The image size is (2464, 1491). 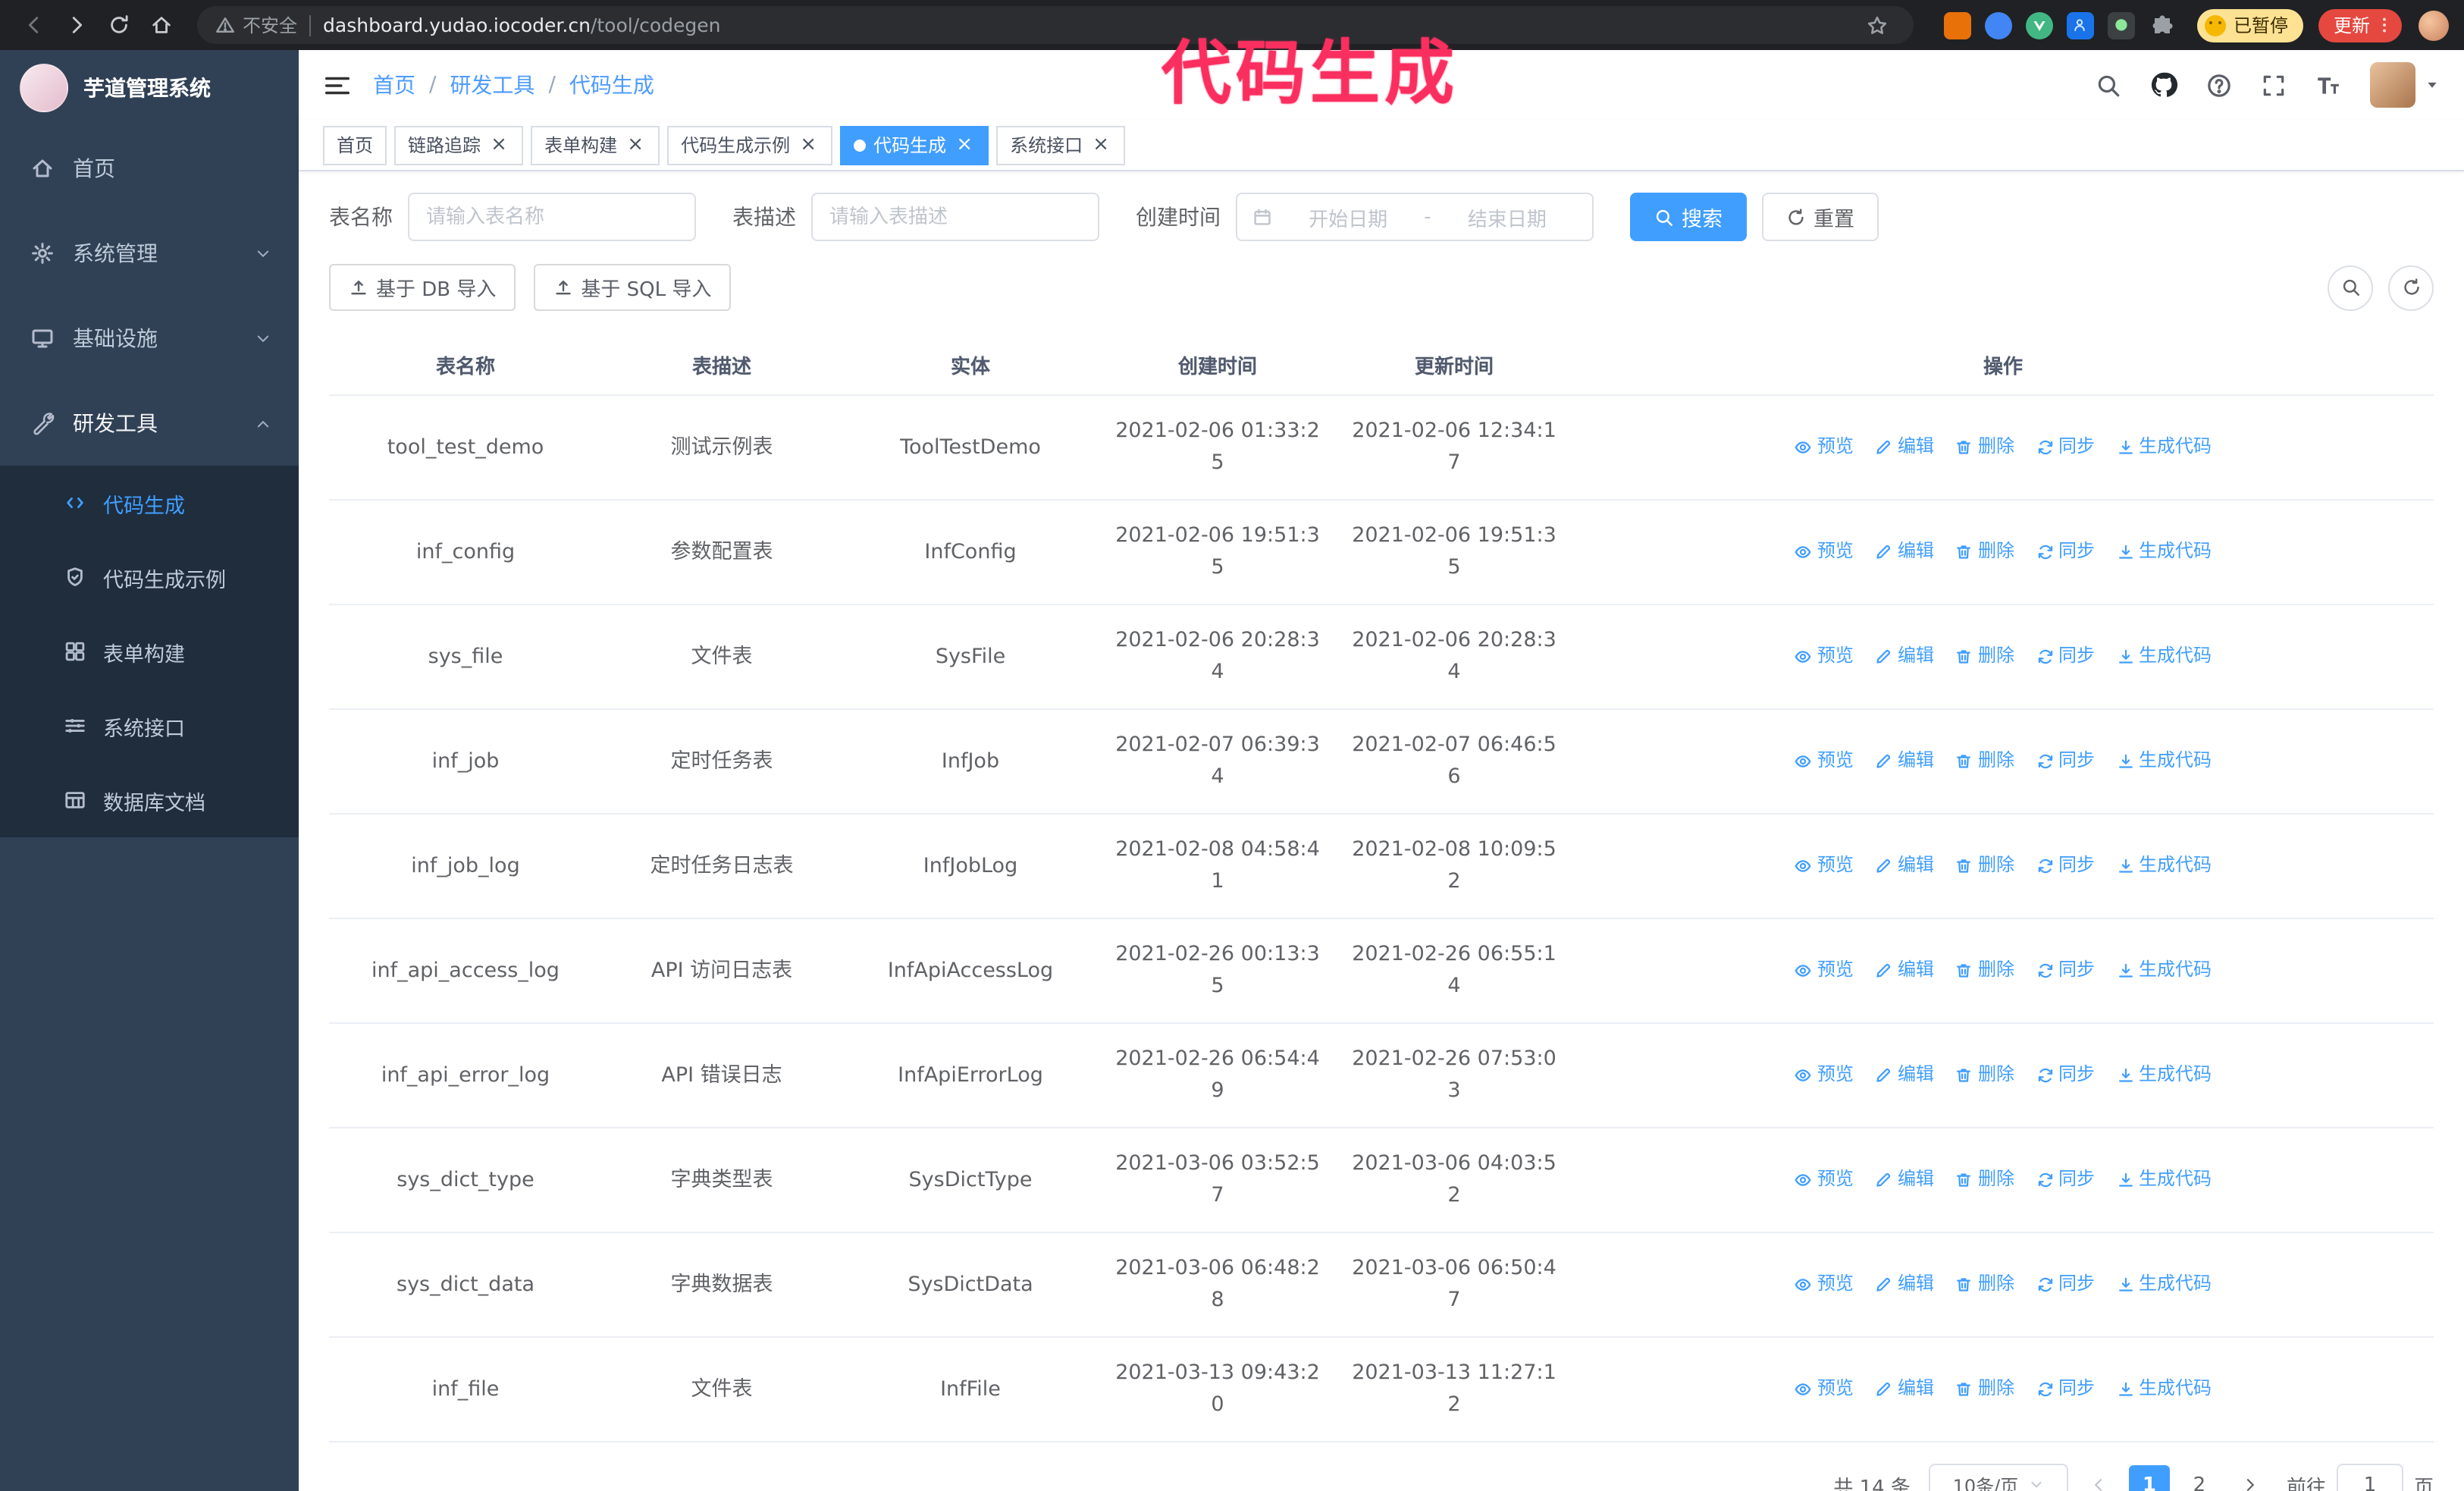 What do you see at coordinates (150, 253) in the screenshot?
I see `sidebar-item-system: 系统管理` at bounding box center [150, 253].